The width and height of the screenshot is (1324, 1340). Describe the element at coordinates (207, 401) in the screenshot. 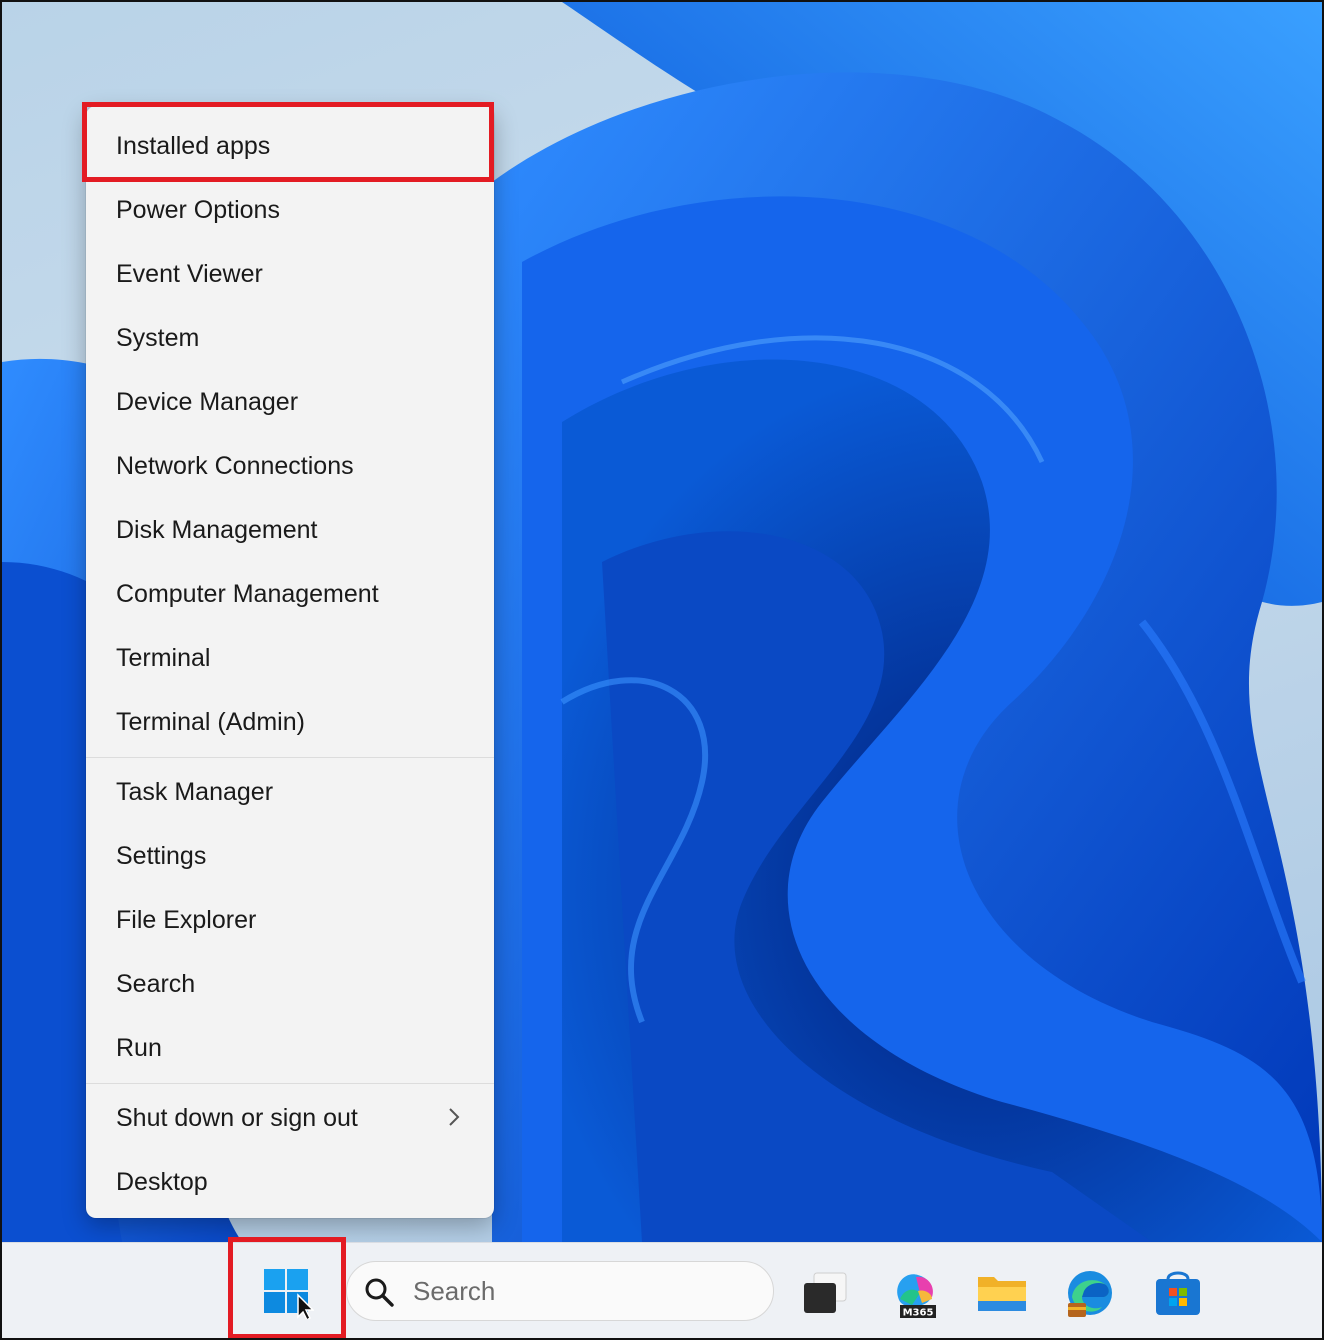

I see `menu-item-label: Device Manager` at that location.